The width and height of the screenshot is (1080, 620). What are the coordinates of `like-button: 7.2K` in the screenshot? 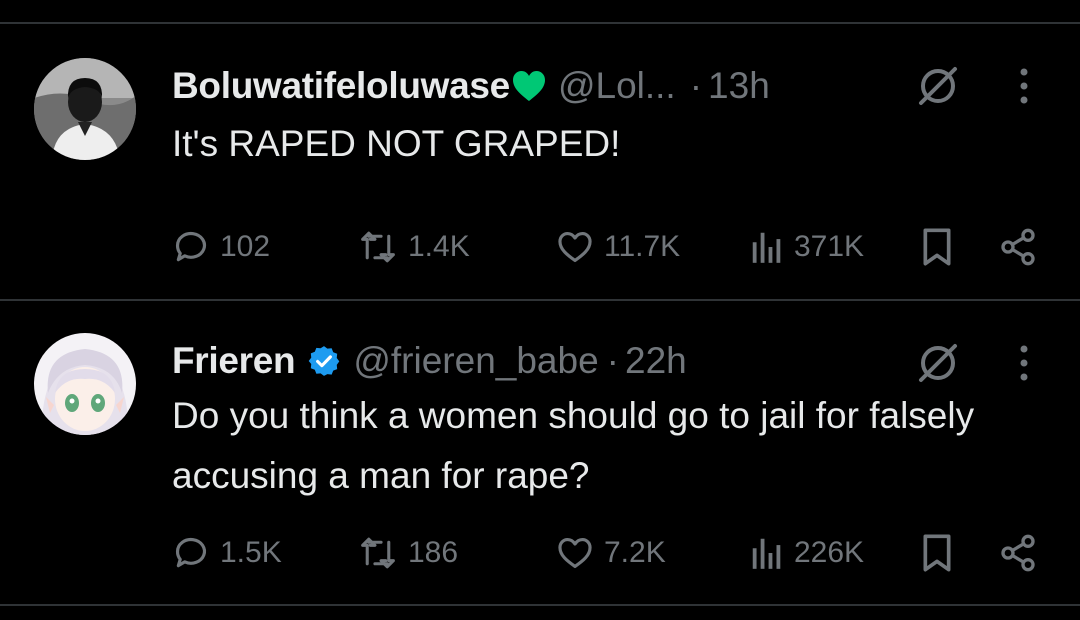 It's located at (611, 553).